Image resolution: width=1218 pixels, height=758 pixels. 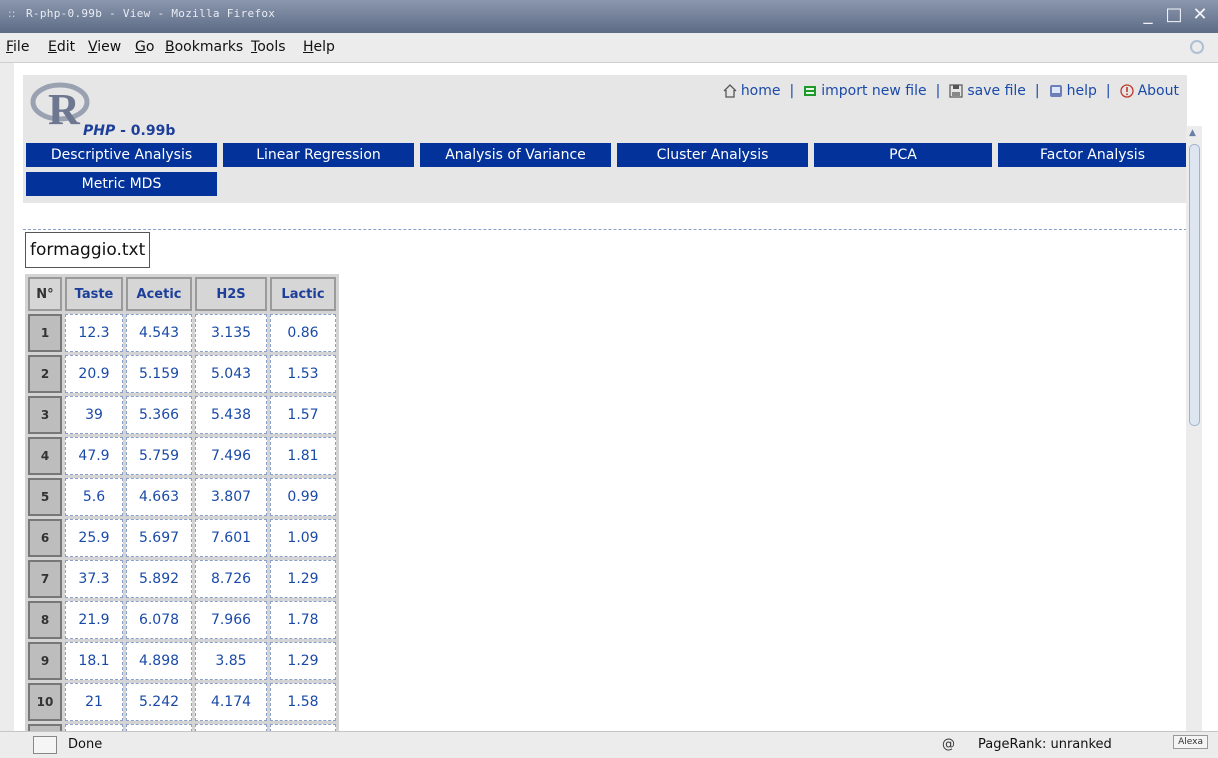 I want to click on menu-view: View, so click(x=104, y=47).